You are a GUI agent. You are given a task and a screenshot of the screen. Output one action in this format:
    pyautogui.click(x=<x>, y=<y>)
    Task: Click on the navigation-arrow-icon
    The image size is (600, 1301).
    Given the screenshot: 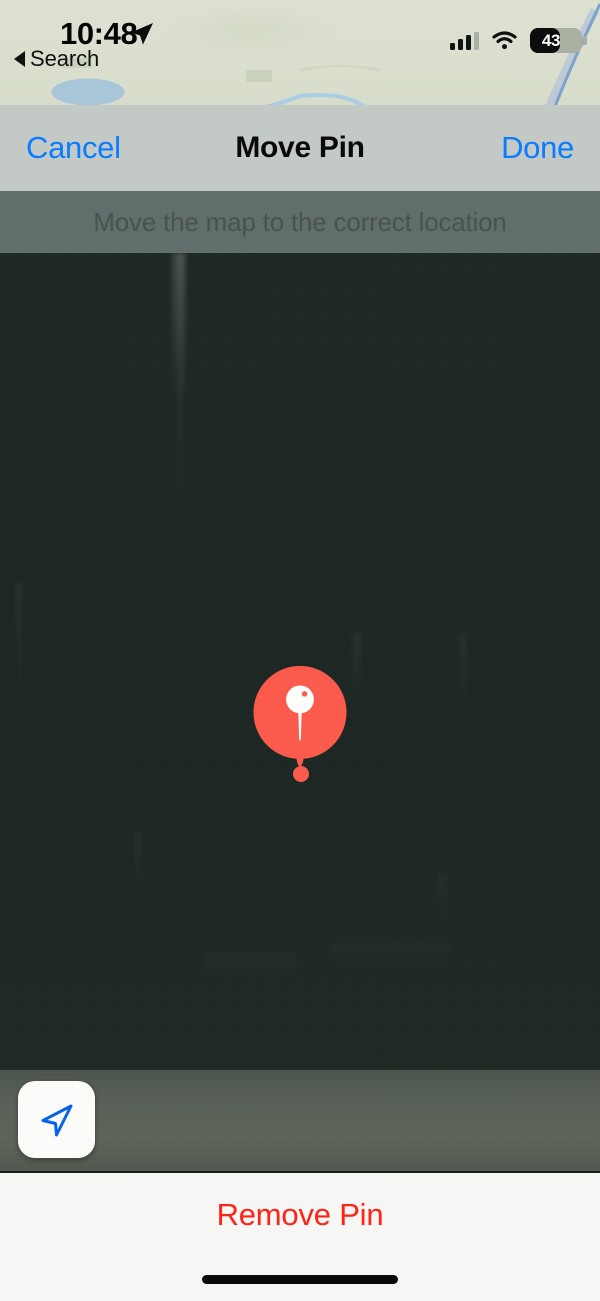 What is the action you would take?
    pyautogui.click(x=56, y=1120)
    